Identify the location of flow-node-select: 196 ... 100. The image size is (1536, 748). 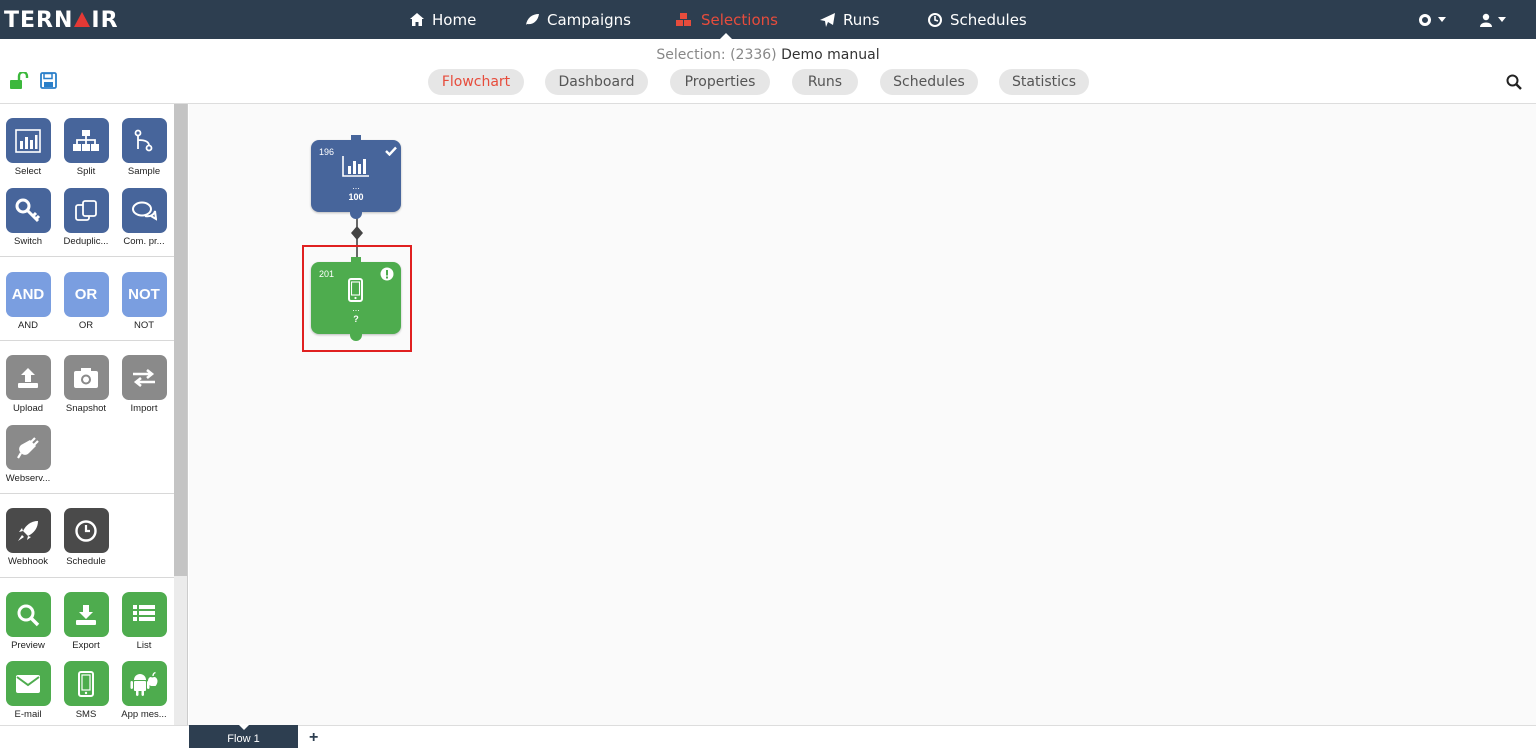
(356, 177).